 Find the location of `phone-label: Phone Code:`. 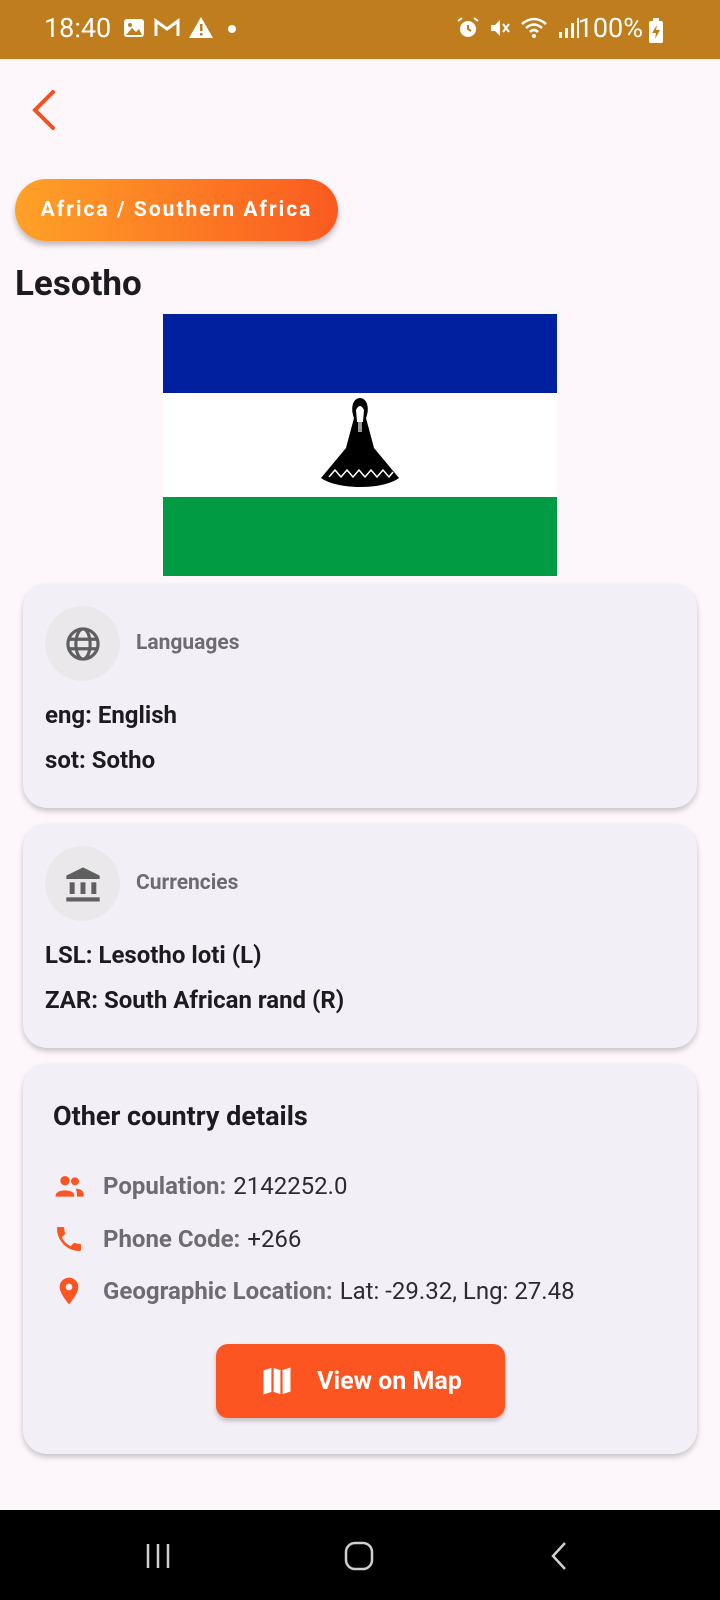

phone-label: Phone Code: is located at coordinates (172, 1239).